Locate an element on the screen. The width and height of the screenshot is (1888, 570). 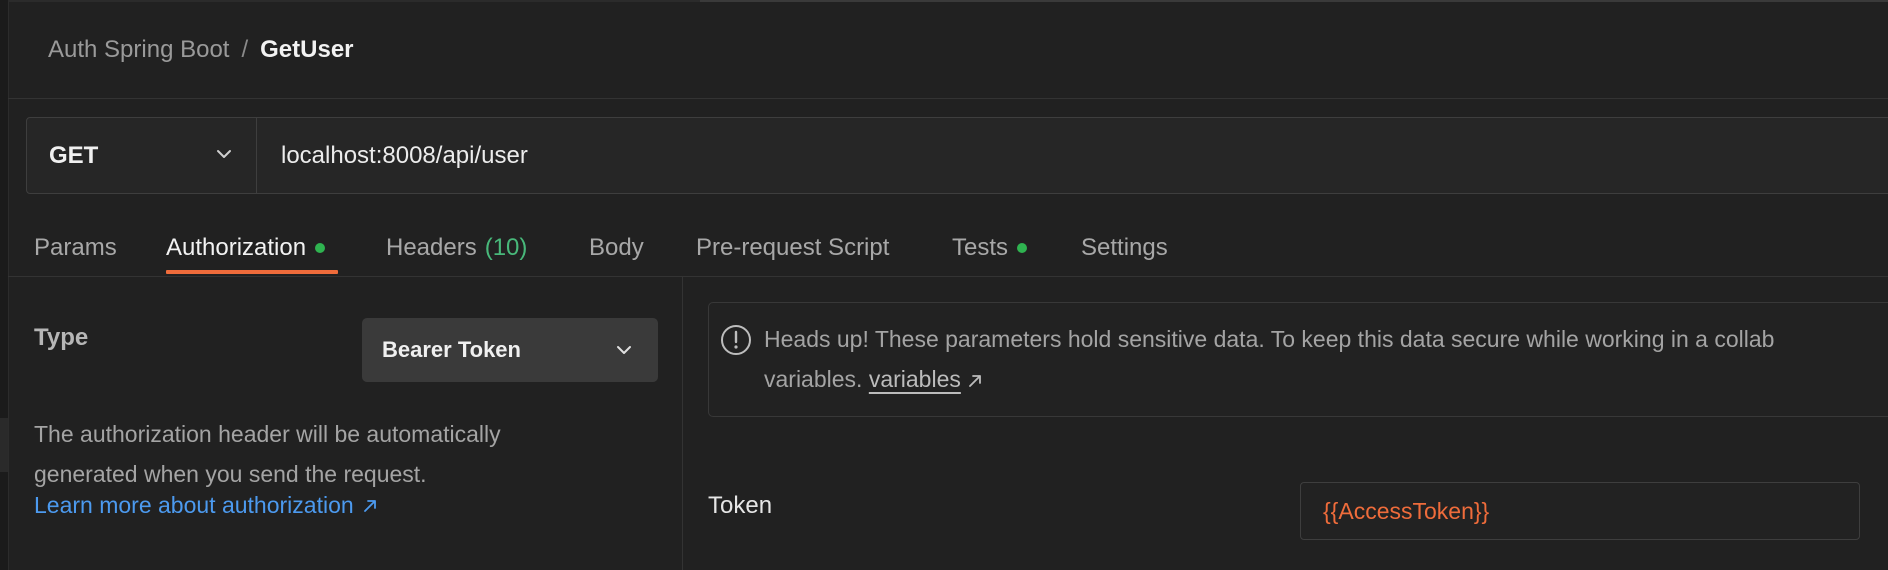
tab-headers-label: Headers is located at coordinates (431, 247).